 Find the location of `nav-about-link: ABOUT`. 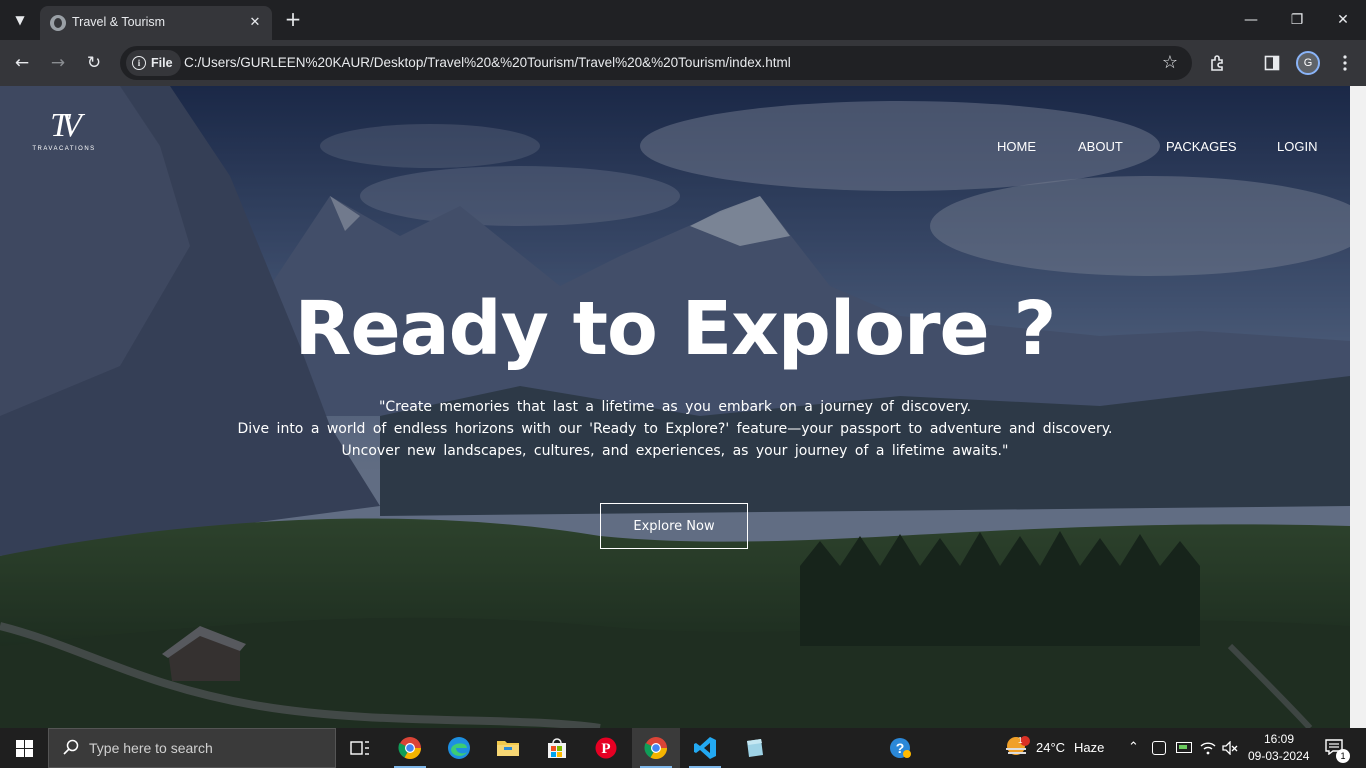

nav-about-link: ABOUT is located at coordinates (1100, 146).